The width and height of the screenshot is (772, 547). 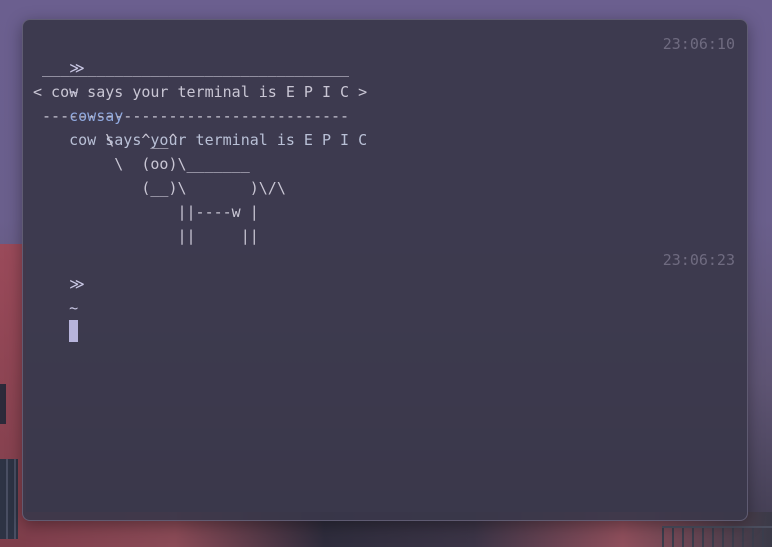 I want to click on prompt-cwd: ~, so click(x=74, y=308).